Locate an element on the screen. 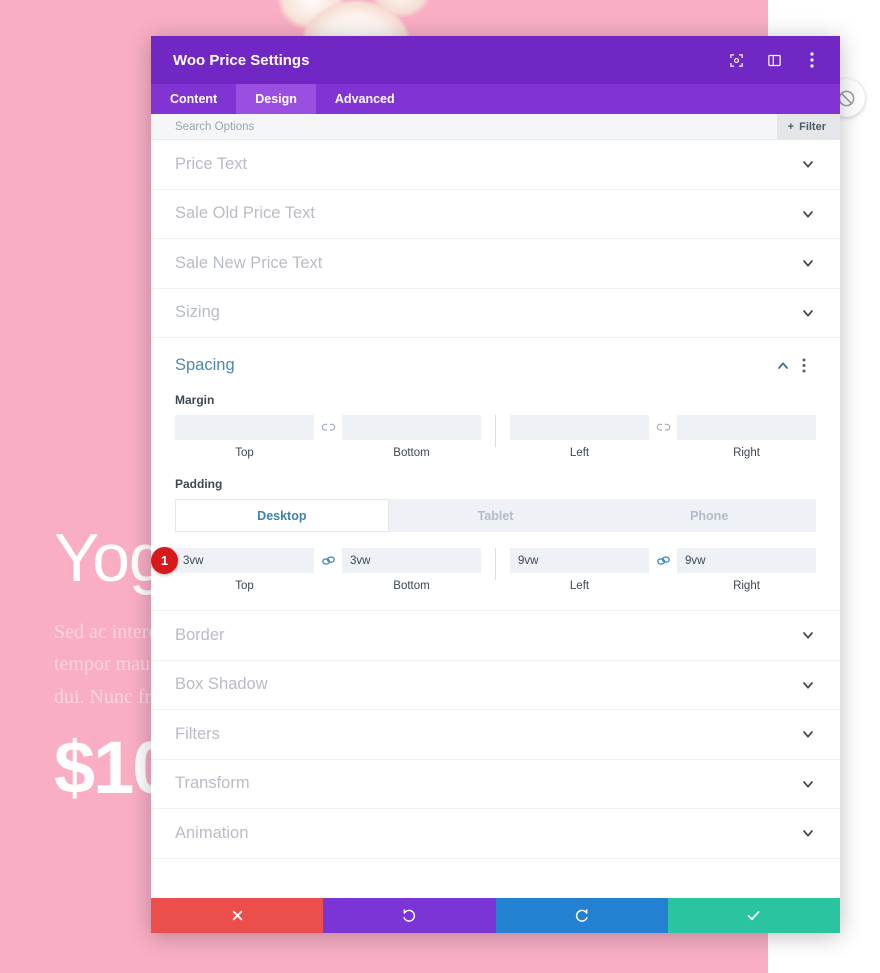 The width and height of the screenshot is (880, 973). margin-bottom-caption: Bottom is located at coordinates (411, 453).